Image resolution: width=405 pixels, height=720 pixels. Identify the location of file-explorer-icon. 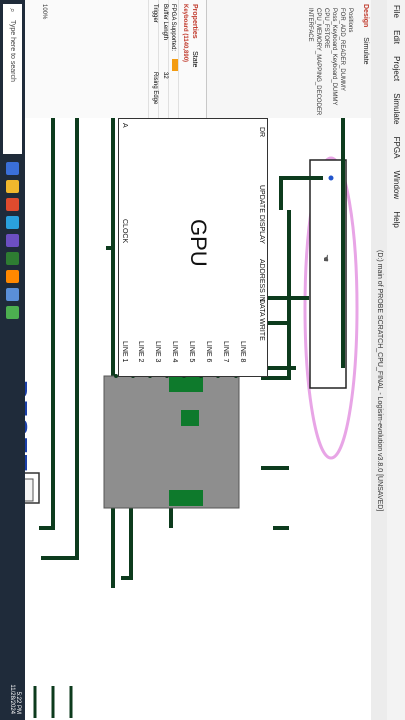
(12, 186).